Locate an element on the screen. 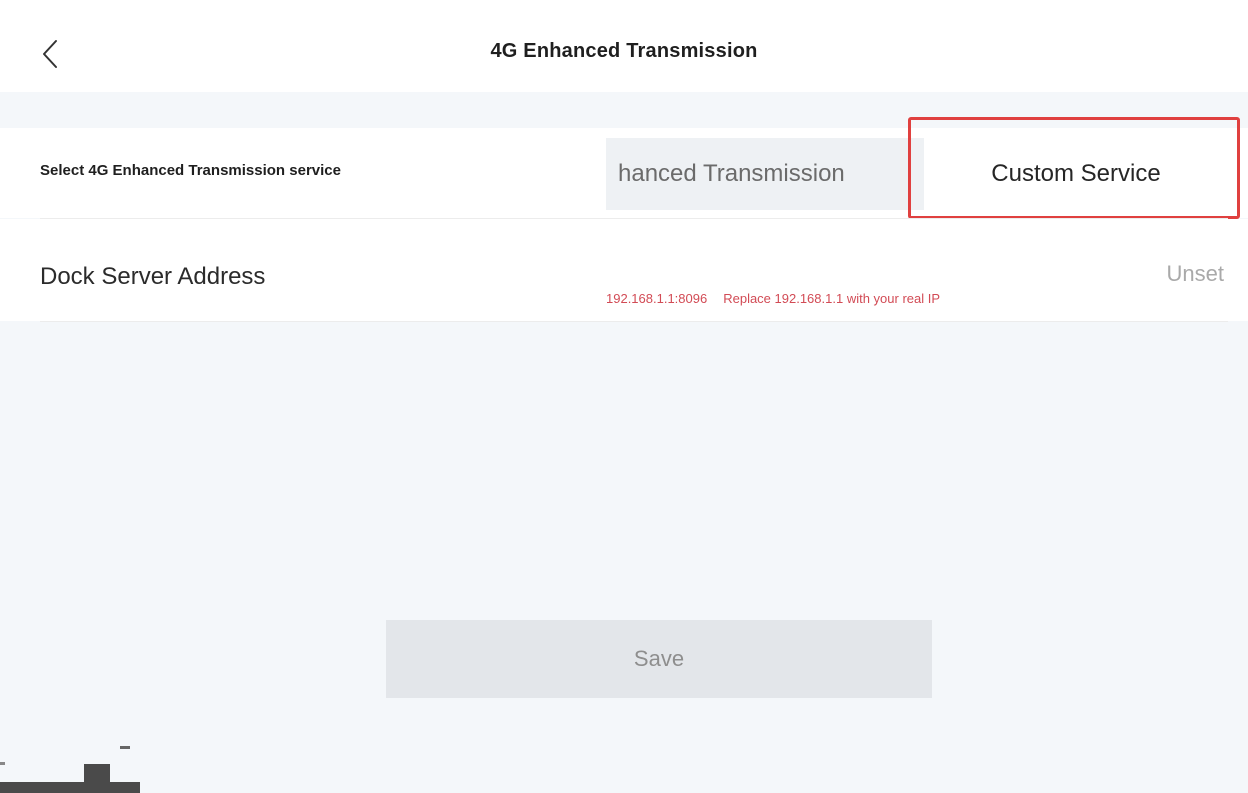 The width and height of the screenshot is (1248, 793). dock-server-value: Unset is located at coordinates (1195, 274).